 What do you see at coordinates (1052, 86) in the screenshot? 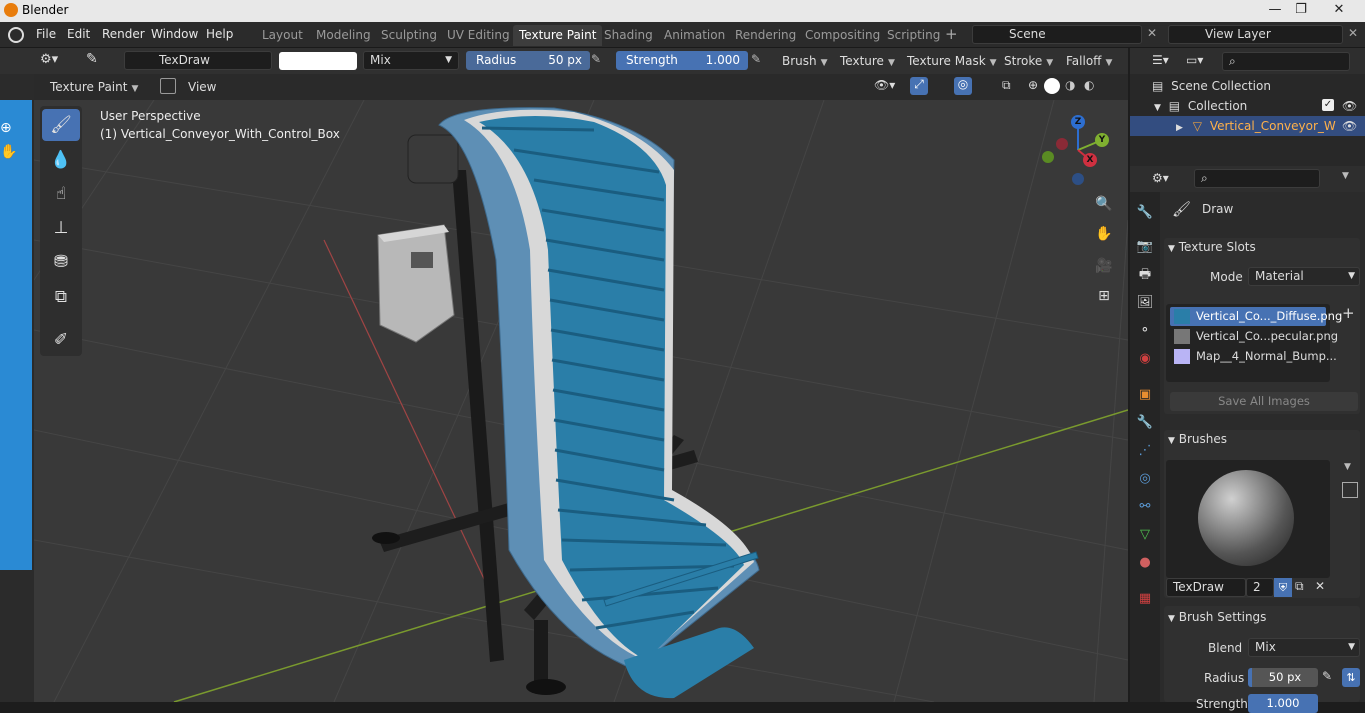
I see `solid-shading-icon` at bounding box center [1052, 86].